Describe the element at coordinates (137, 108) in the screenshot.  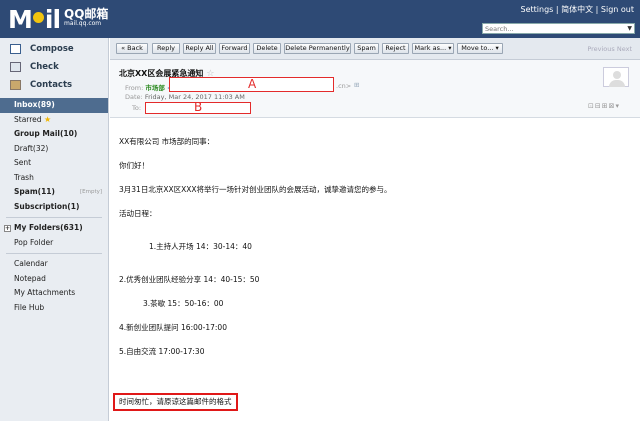
I see `to-label: To:` at that location.